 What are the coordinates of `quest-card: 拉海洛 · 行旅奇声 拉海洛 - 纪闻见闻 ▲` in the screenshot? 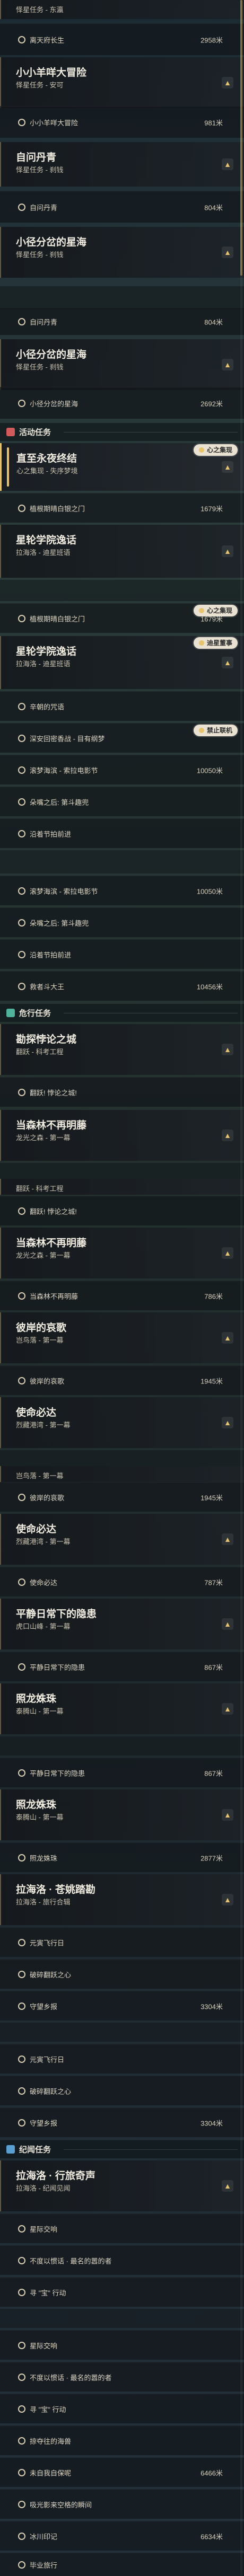 It's located at (122, 2185).